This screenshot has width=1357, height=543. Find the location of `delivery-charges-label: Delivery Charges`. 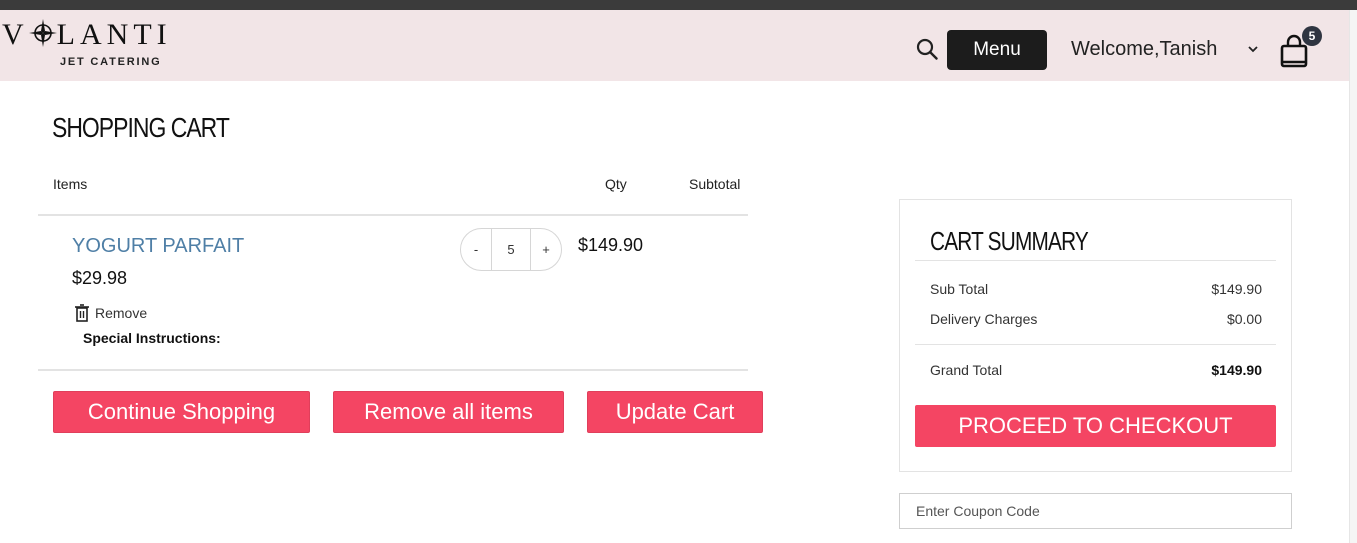

delivery-charges-label: Delivery Charges is located at coordinates (984, 319).